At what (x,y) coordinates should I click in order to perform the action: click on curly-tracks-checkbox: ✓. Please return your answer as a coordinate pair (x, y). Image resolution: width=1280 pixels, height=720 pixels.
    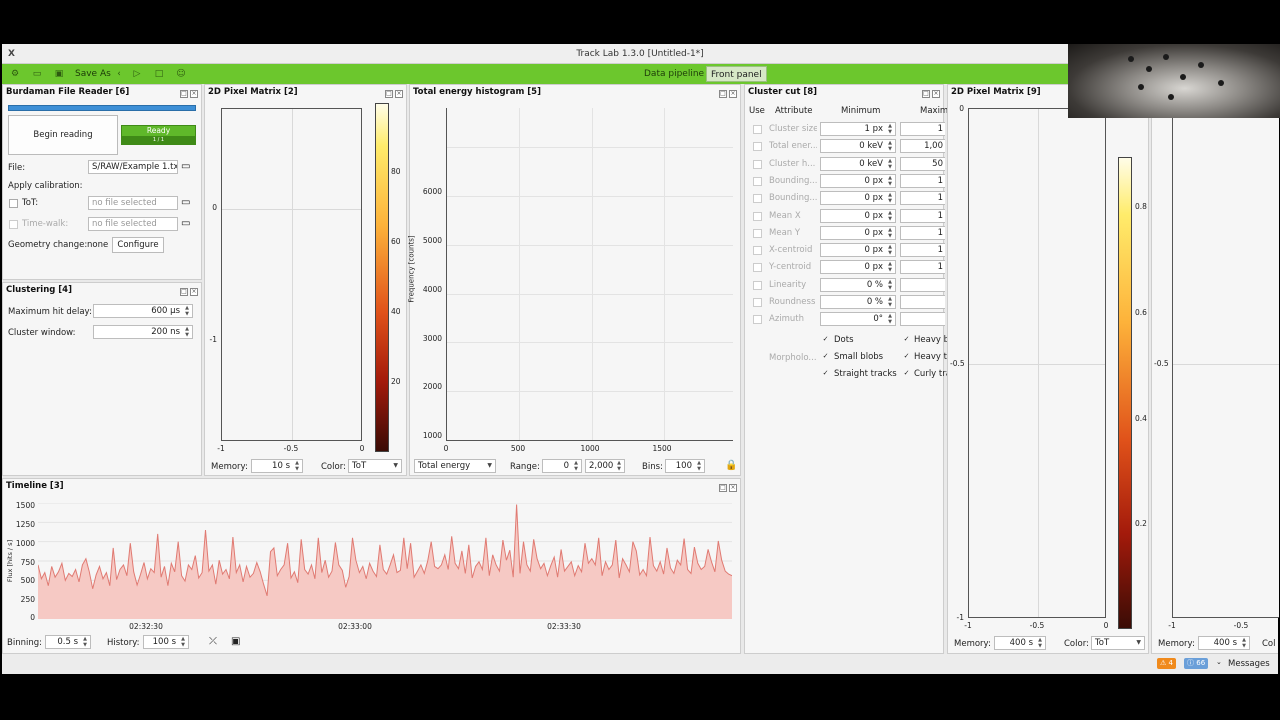
    Looking at the image, I should click on (906, 374).